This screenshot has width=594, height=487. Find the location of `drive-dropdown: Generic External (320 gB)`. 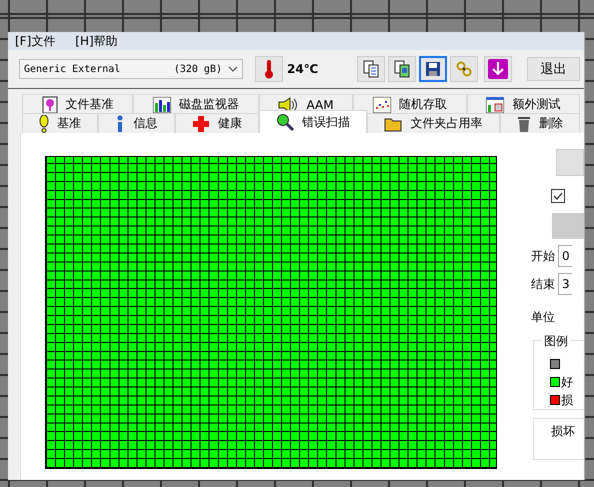

drive-dropdown: Generic External (320 gB) is located at coordinates (131, 69).